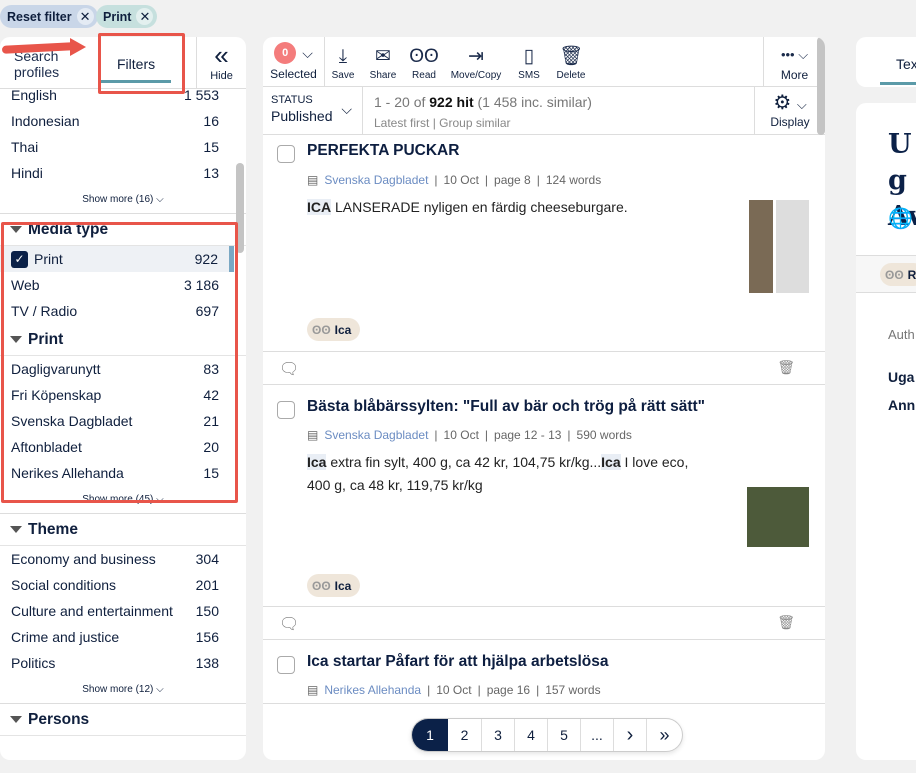 The height and width of the screenshot is (773, 916). Describe the element at coordinates (123, 200) in the screenshot. I see `show-more-button: Show more (16) ⌵` at that location.